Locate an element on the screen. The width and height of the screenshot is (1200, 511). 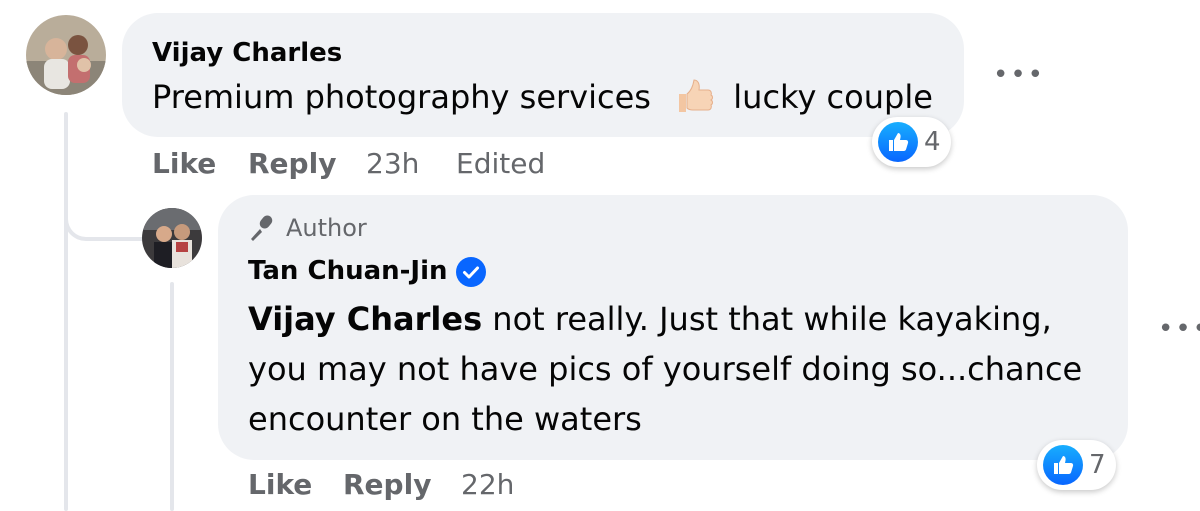
reply-author-label: Tan Chuan-Jin is located at coordinates (348, 271).